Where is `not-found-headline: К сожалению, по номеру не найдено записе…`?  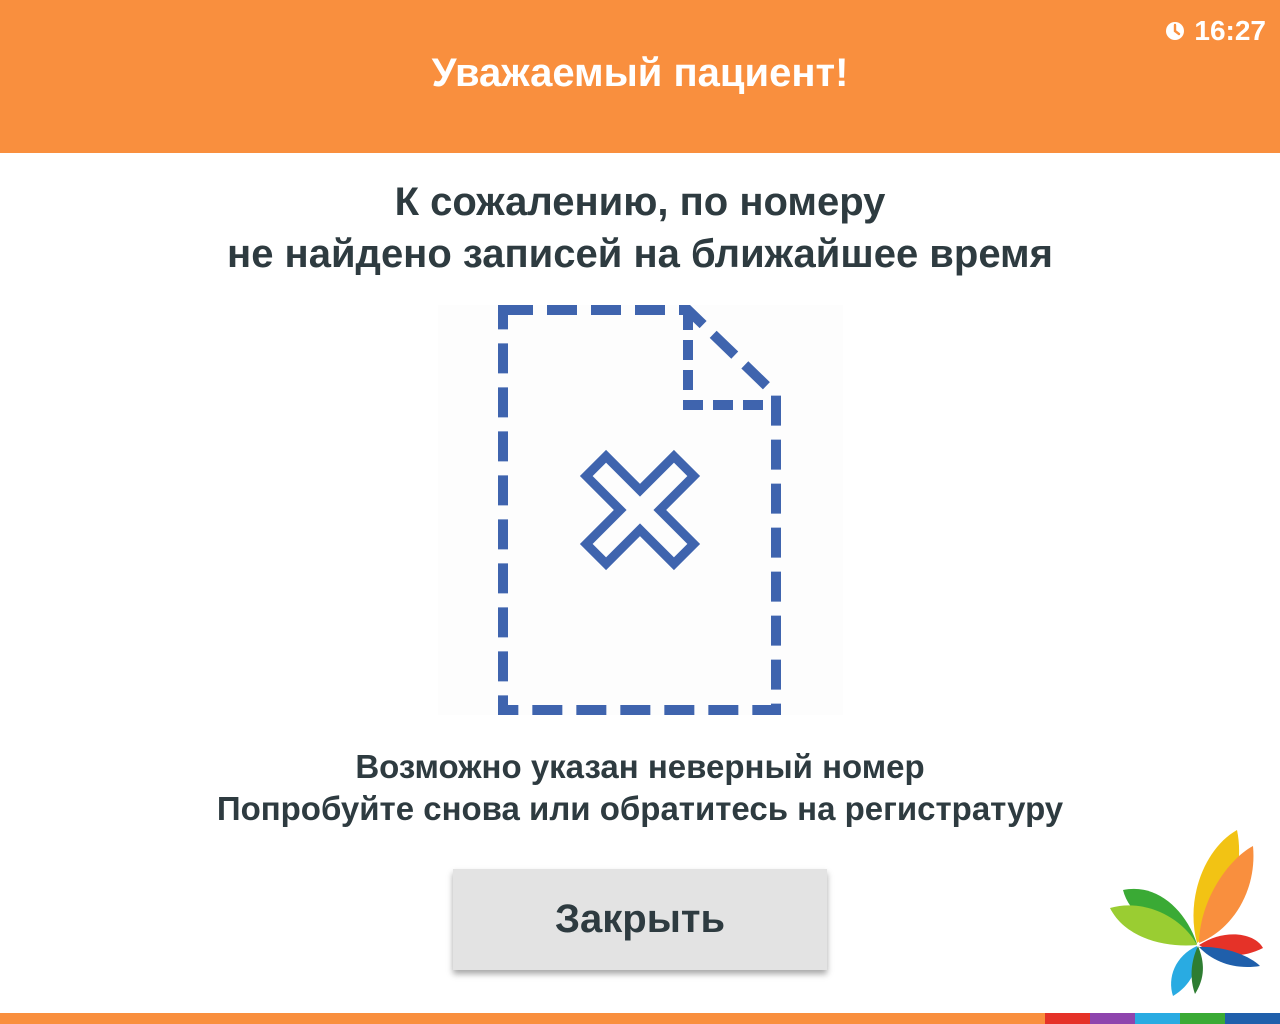
not-found-headline: К сожалению, по номеру не найдено записе… is located at coordinates (640, 228).